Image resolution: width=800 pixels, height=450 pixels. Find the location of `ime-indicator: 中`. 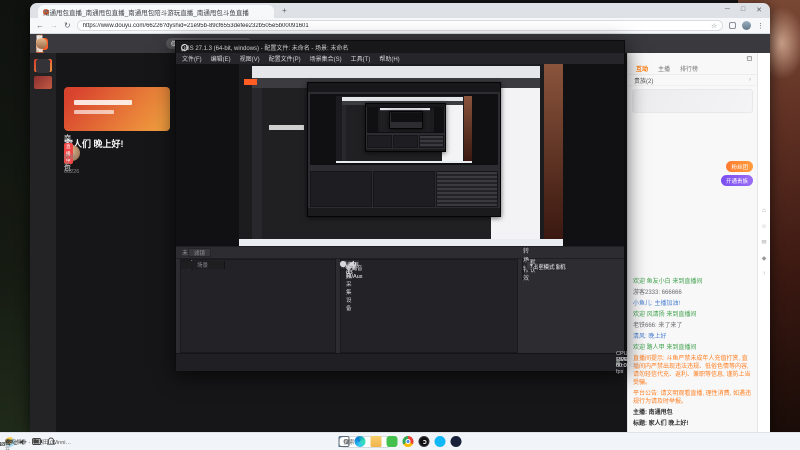

ime-indicator: 中 is located at coordinates (8, 441).